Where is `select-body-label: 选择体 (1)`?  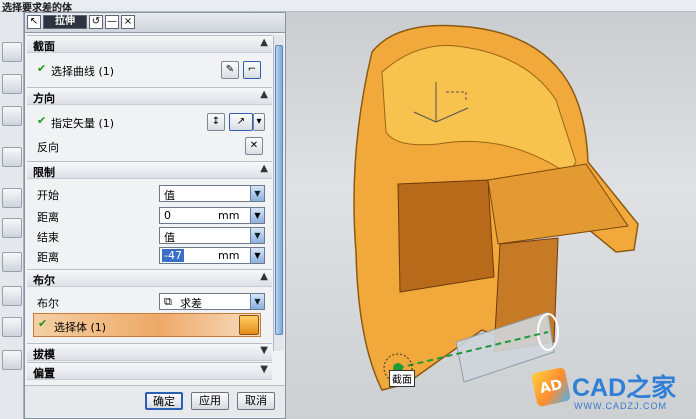
select-body-label: 选择体 (1) is located at coordinates (80, 327).